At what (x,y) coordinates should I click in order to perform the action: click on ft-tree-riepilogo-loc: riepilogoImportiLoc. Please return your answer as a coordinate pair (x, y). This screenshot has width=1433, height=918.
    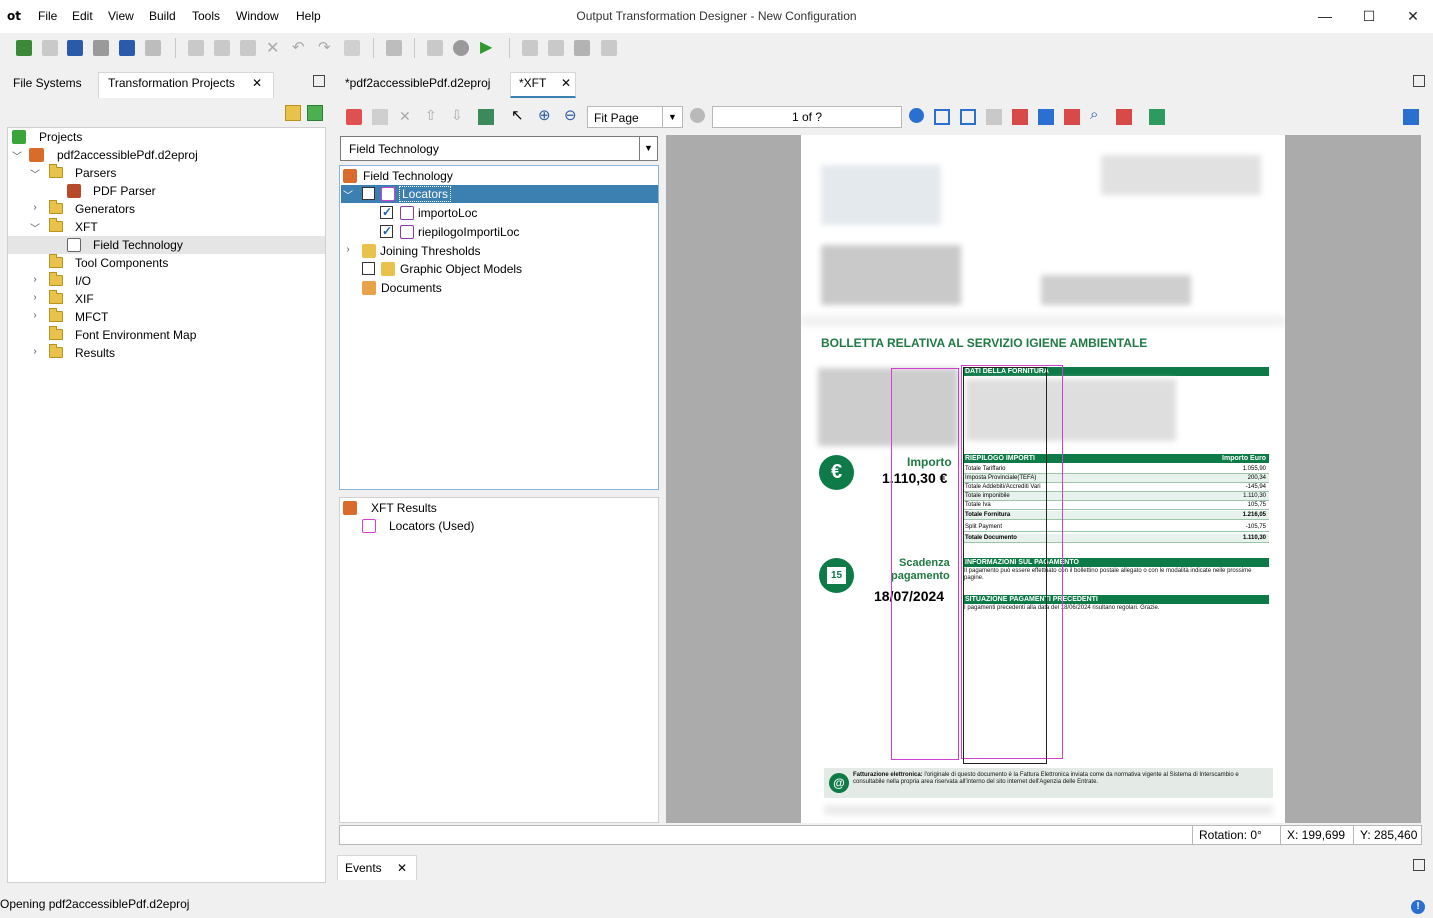
    Looking at the image, I should click on (499, 232).